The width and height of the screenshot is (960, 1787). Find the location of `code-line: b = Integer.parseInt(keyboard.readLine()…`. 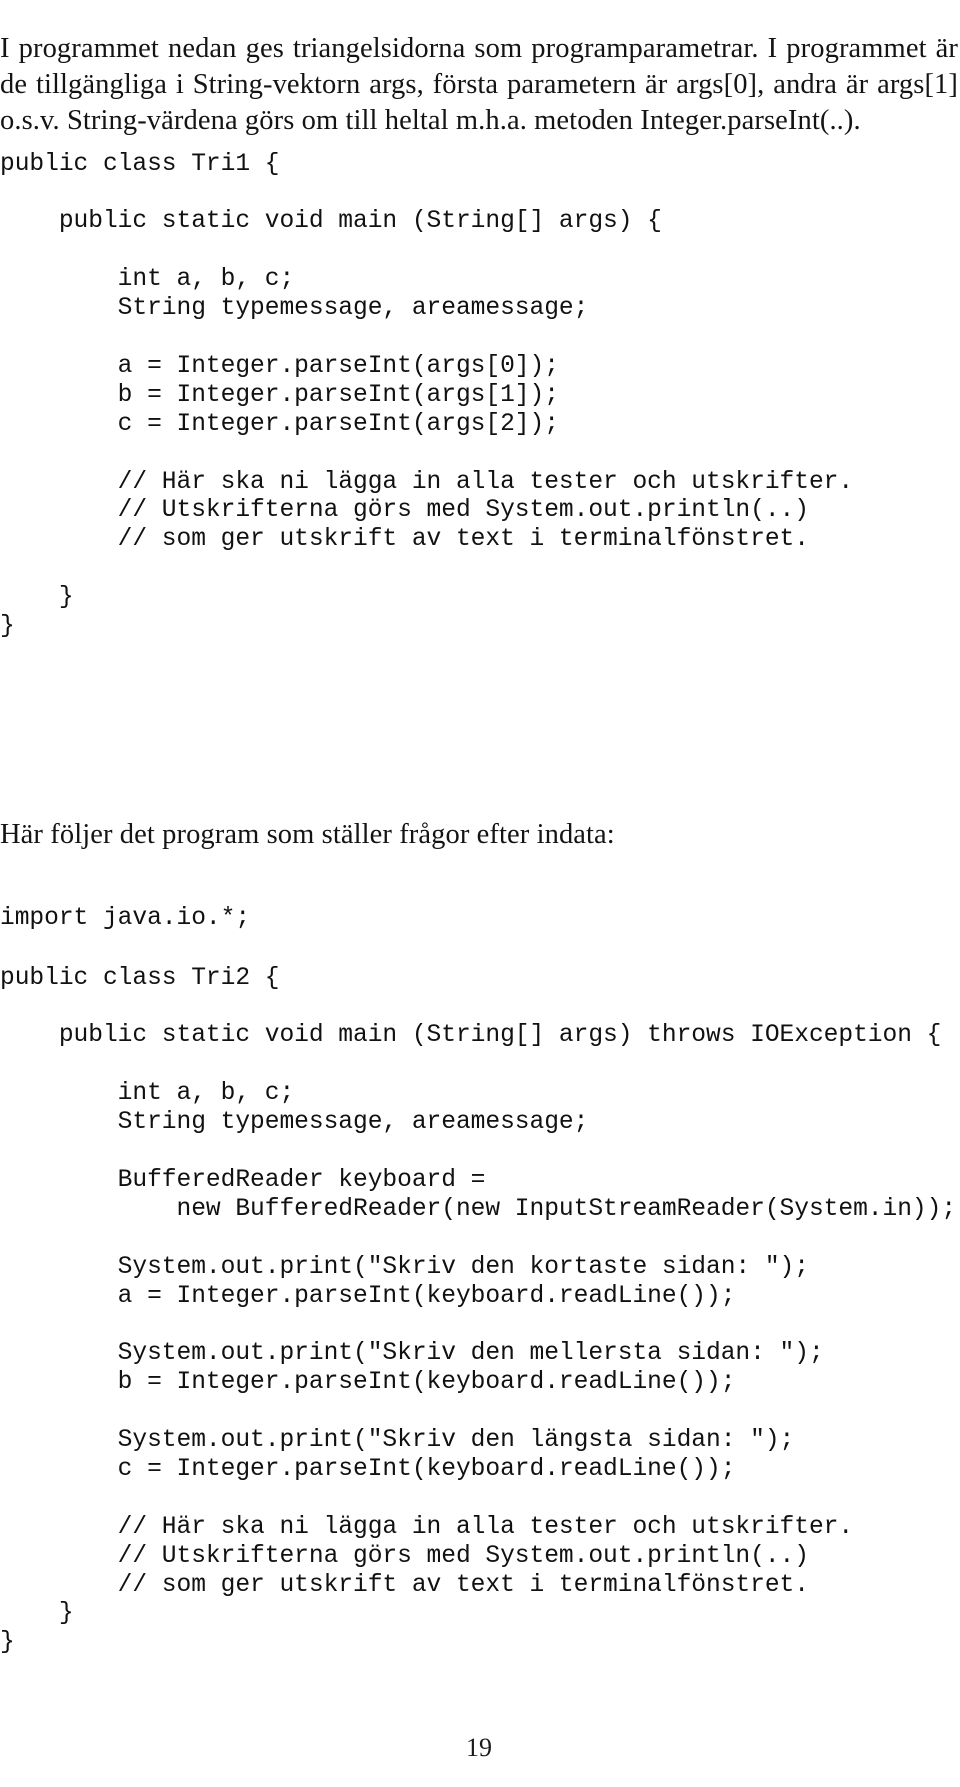

code-line: b = Integer.parseInt(keyboard.readLine()… is located at coordinates (368, 1383).